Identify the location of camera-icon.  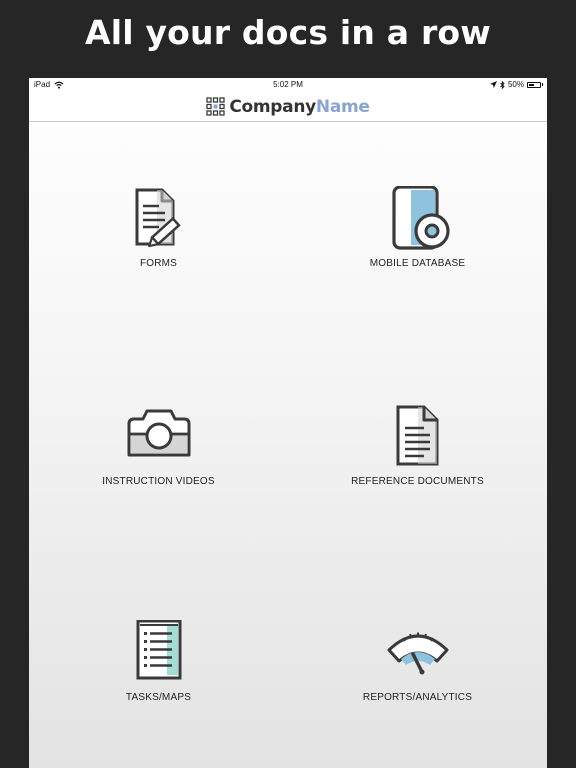
(158, 433).